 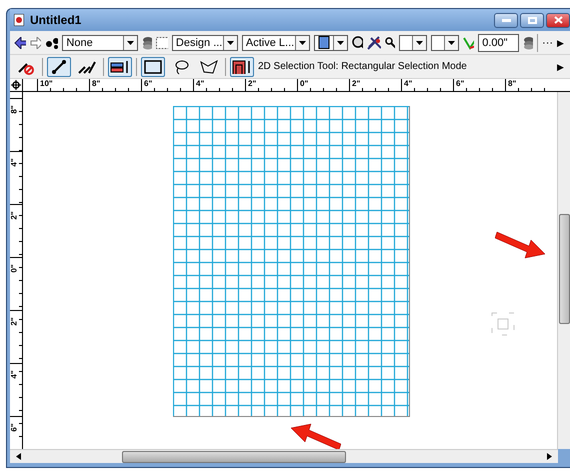 What do you see at coordinates (20, 42) in the screenshot?
I see `back-arrow-icon` at bounding box center [20, 42].